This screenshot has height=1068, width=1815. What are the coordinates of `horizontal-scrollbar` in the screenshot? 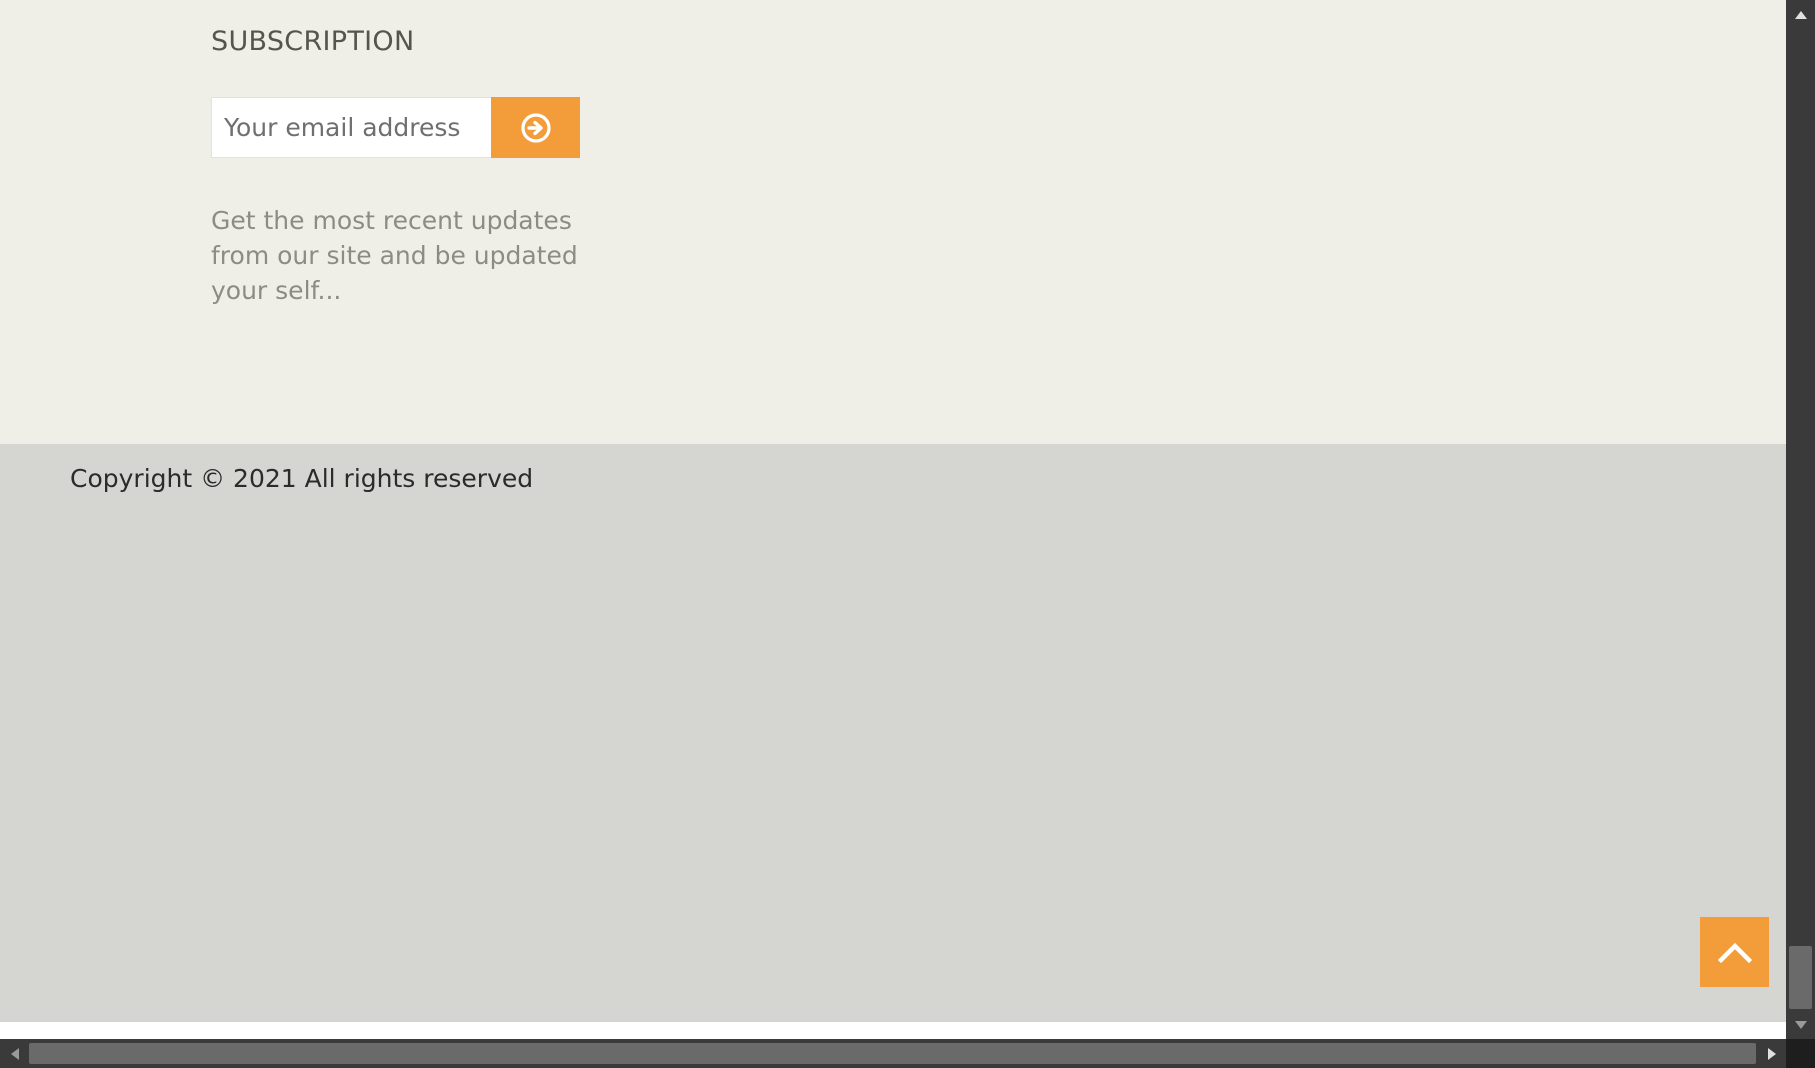 It's located at (893, 1053).